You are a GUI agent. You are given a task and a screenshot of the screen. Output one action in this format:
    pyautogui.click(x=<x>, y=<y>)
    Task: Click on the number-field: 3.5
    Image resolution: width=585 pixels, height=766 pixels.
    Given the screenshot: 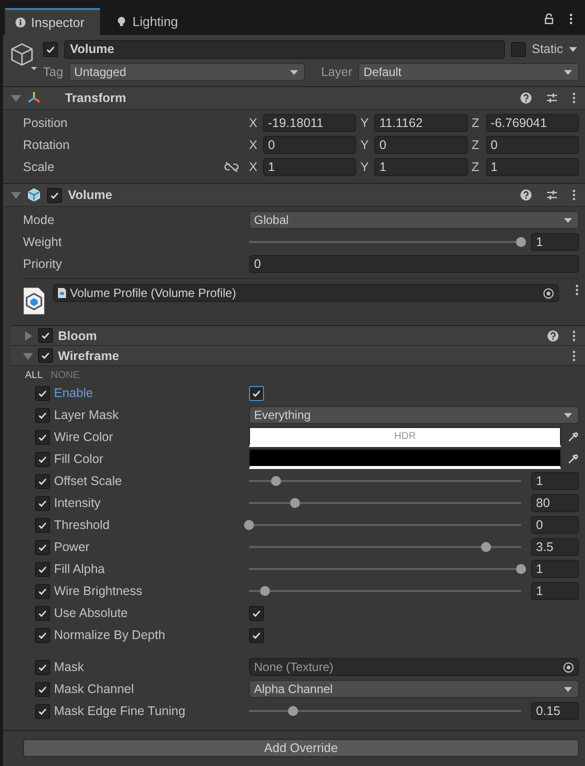 What is the action you would take?
    pyautogui.click(x=555, y=547)
    